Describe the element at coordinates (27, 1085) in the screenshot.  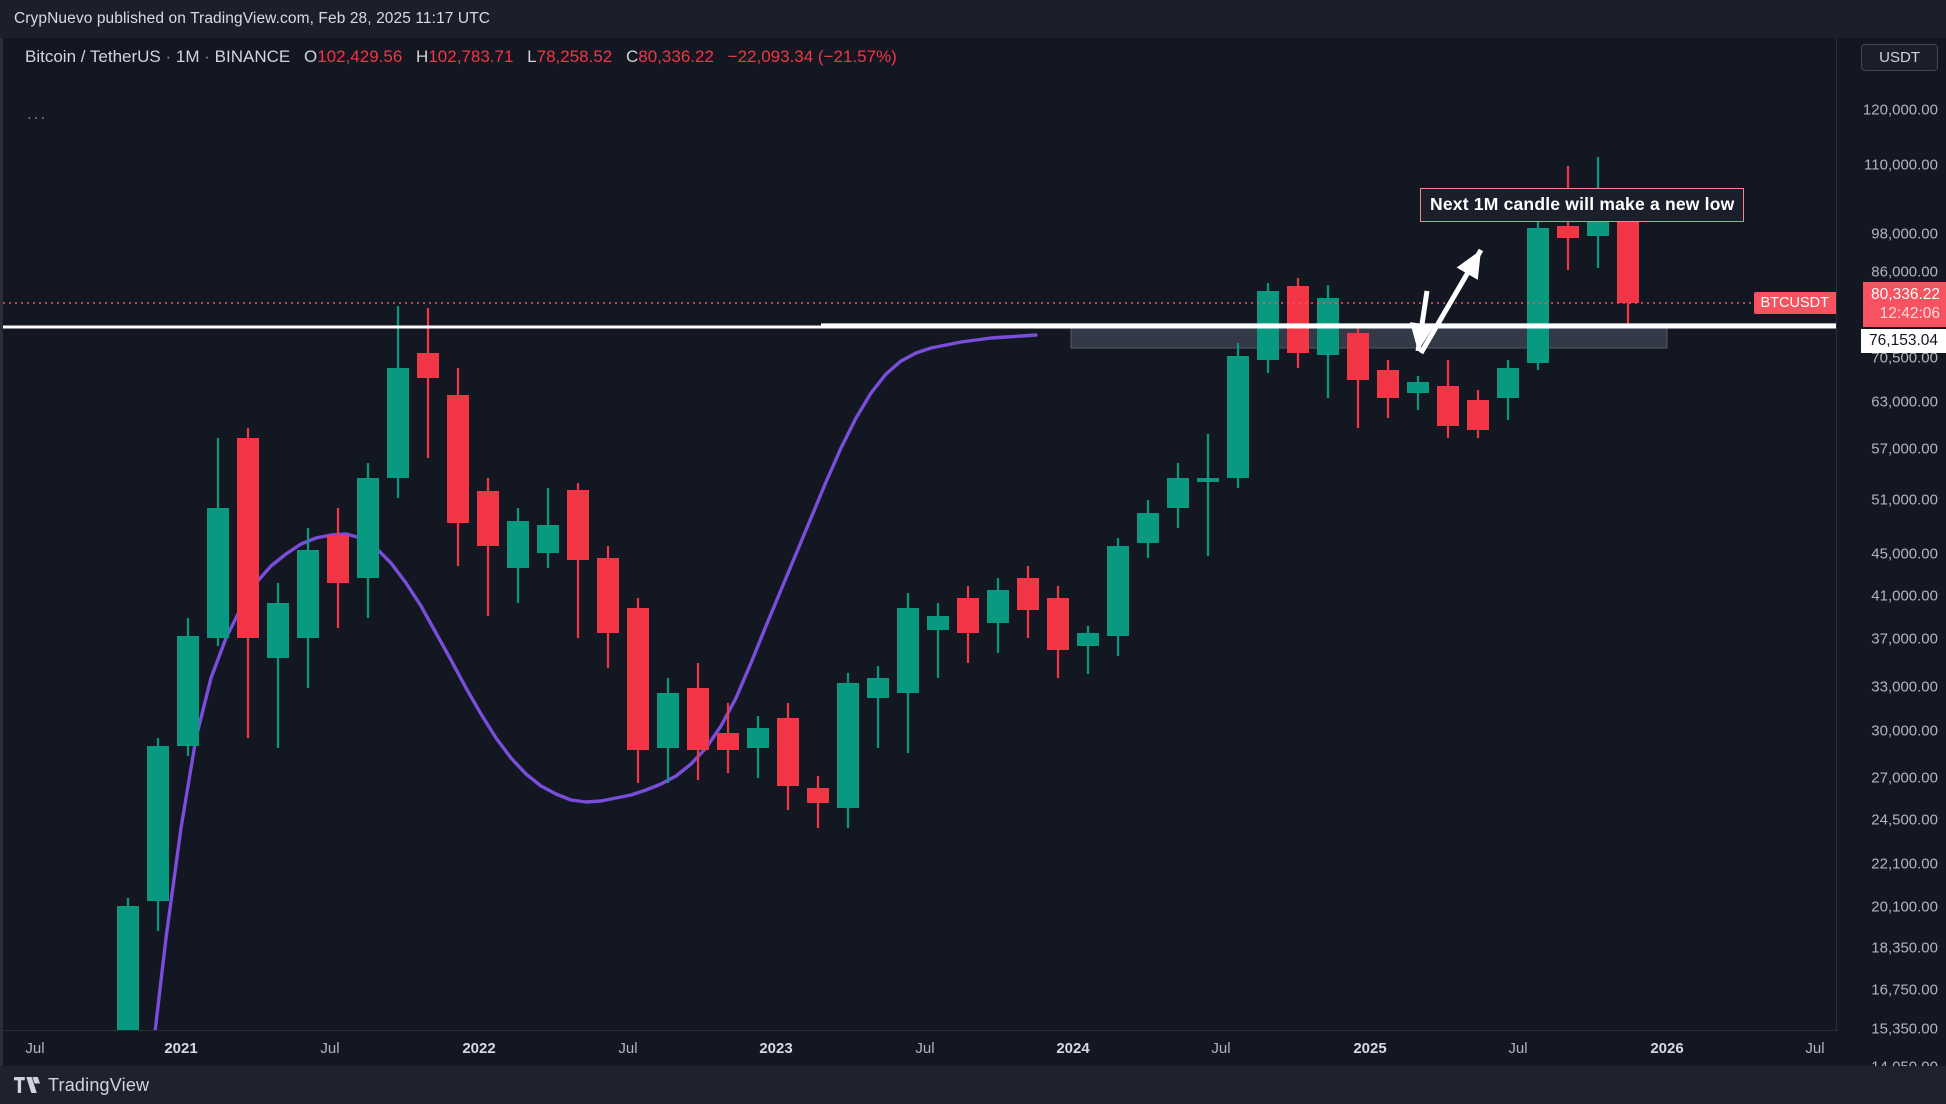
I see `tradingview-logo-icon` at that location.